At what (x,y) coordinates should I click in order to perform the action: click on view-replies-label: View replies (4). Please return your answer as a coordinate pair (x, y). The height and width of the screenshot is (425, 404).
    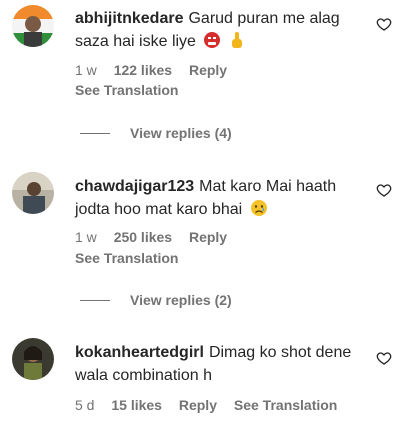
    Looking at the image, I should click on (181, 133).